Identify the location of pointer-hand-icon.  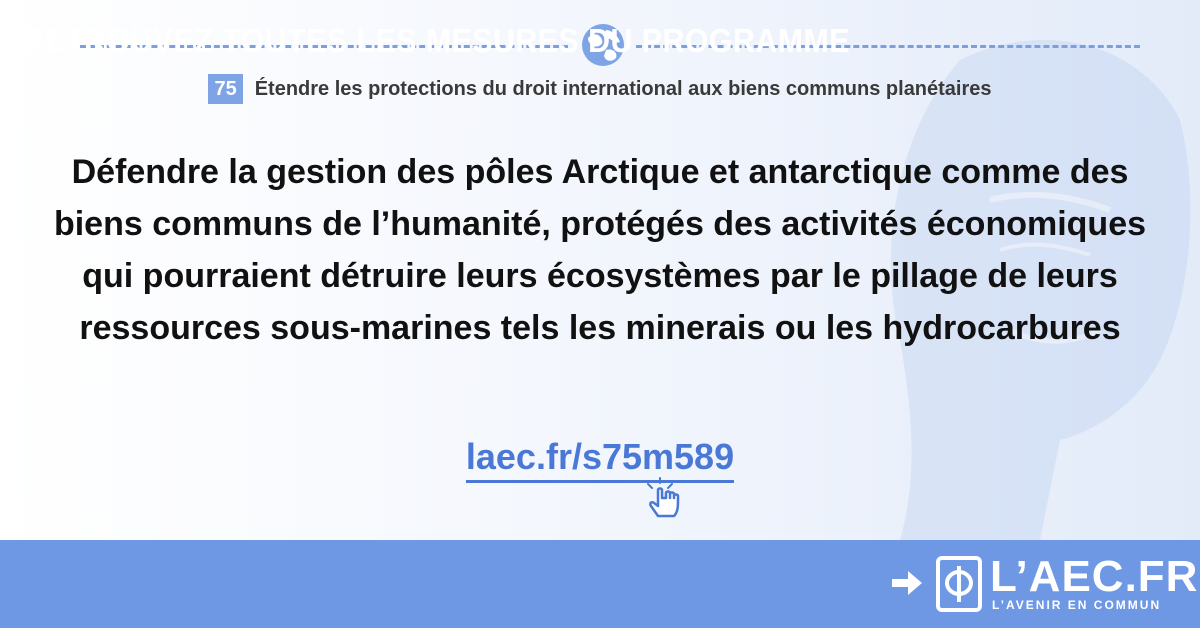
(663, 497).